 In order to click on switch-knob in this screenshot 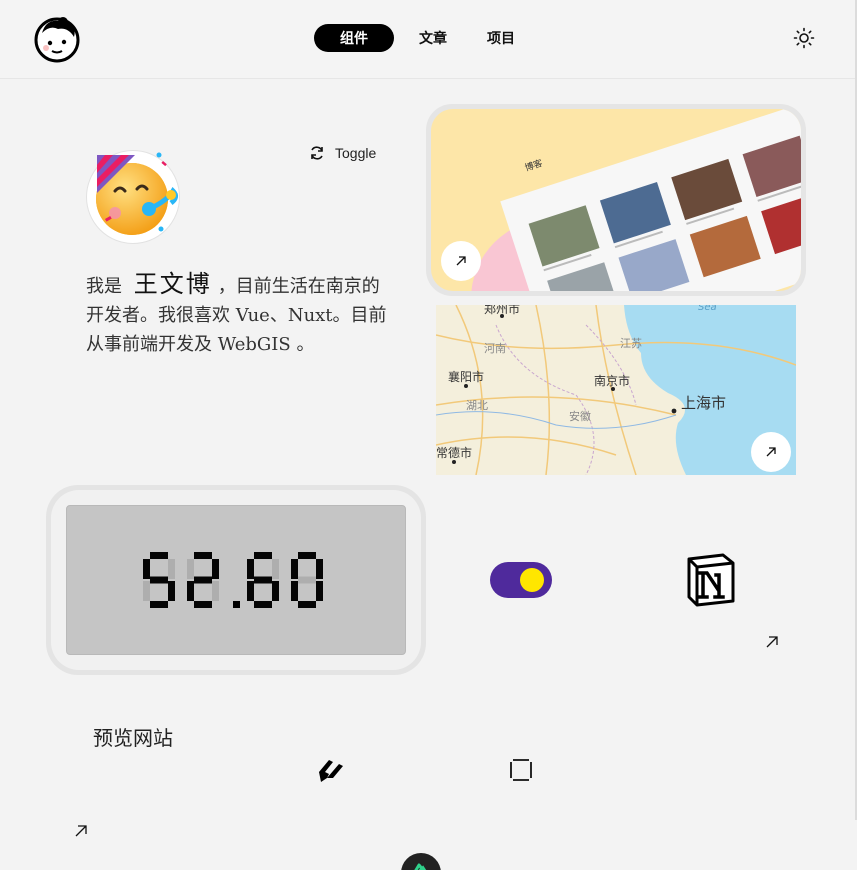, I will do `click(532, 580)`.